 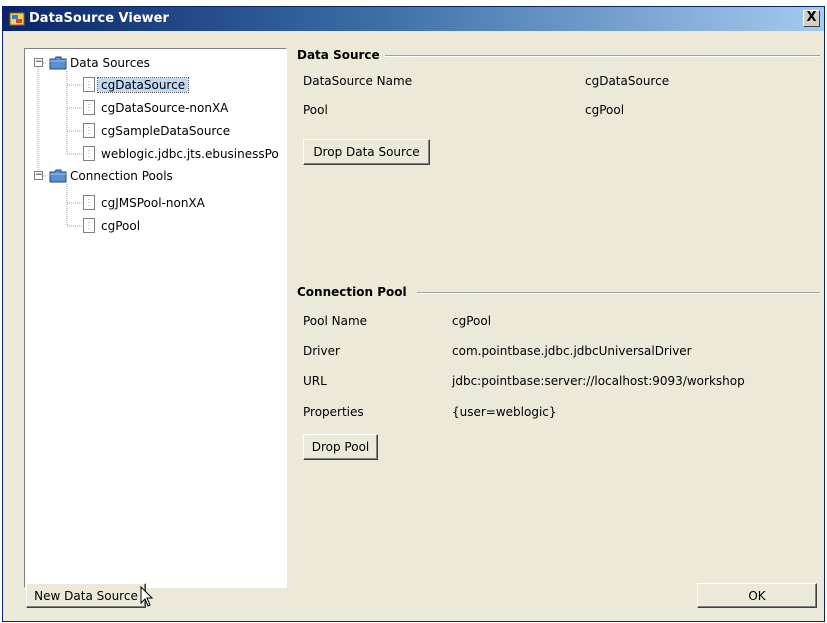 What do you see at coordinates (472, 321) in the screenshot?
I see `pool-field-value: cgPool` at bounding box center [472, 321].